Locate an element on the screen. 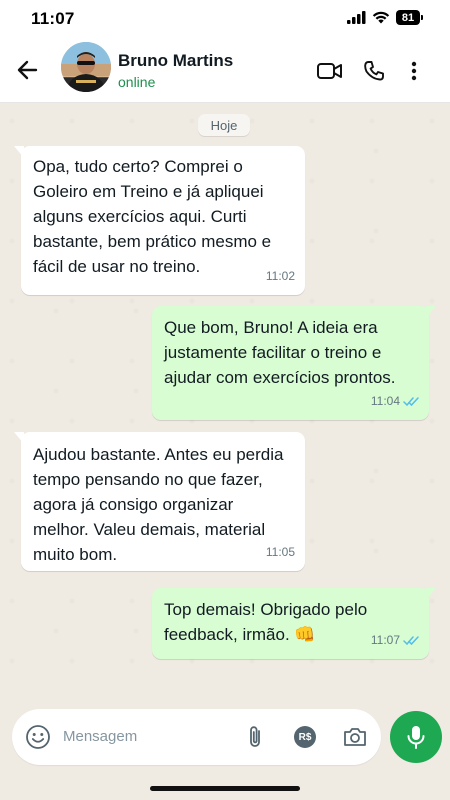 This screenshot has height=800, width=450. payment-icon-label: R$ is located at coordinates (305, 737).